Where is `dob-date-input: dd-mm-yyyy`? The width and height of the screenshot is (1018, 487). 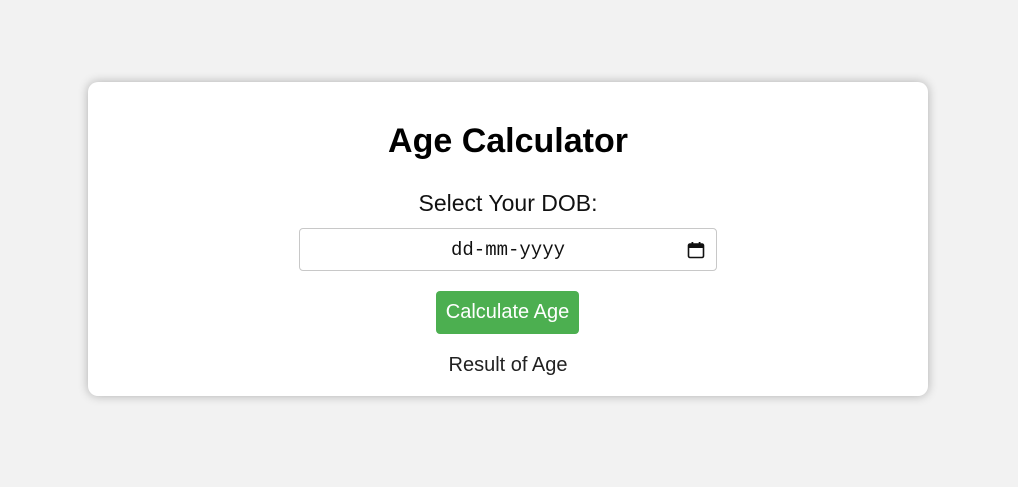 dob-date-input: dd-mm-yyyy is located at coordinates (508, 249).